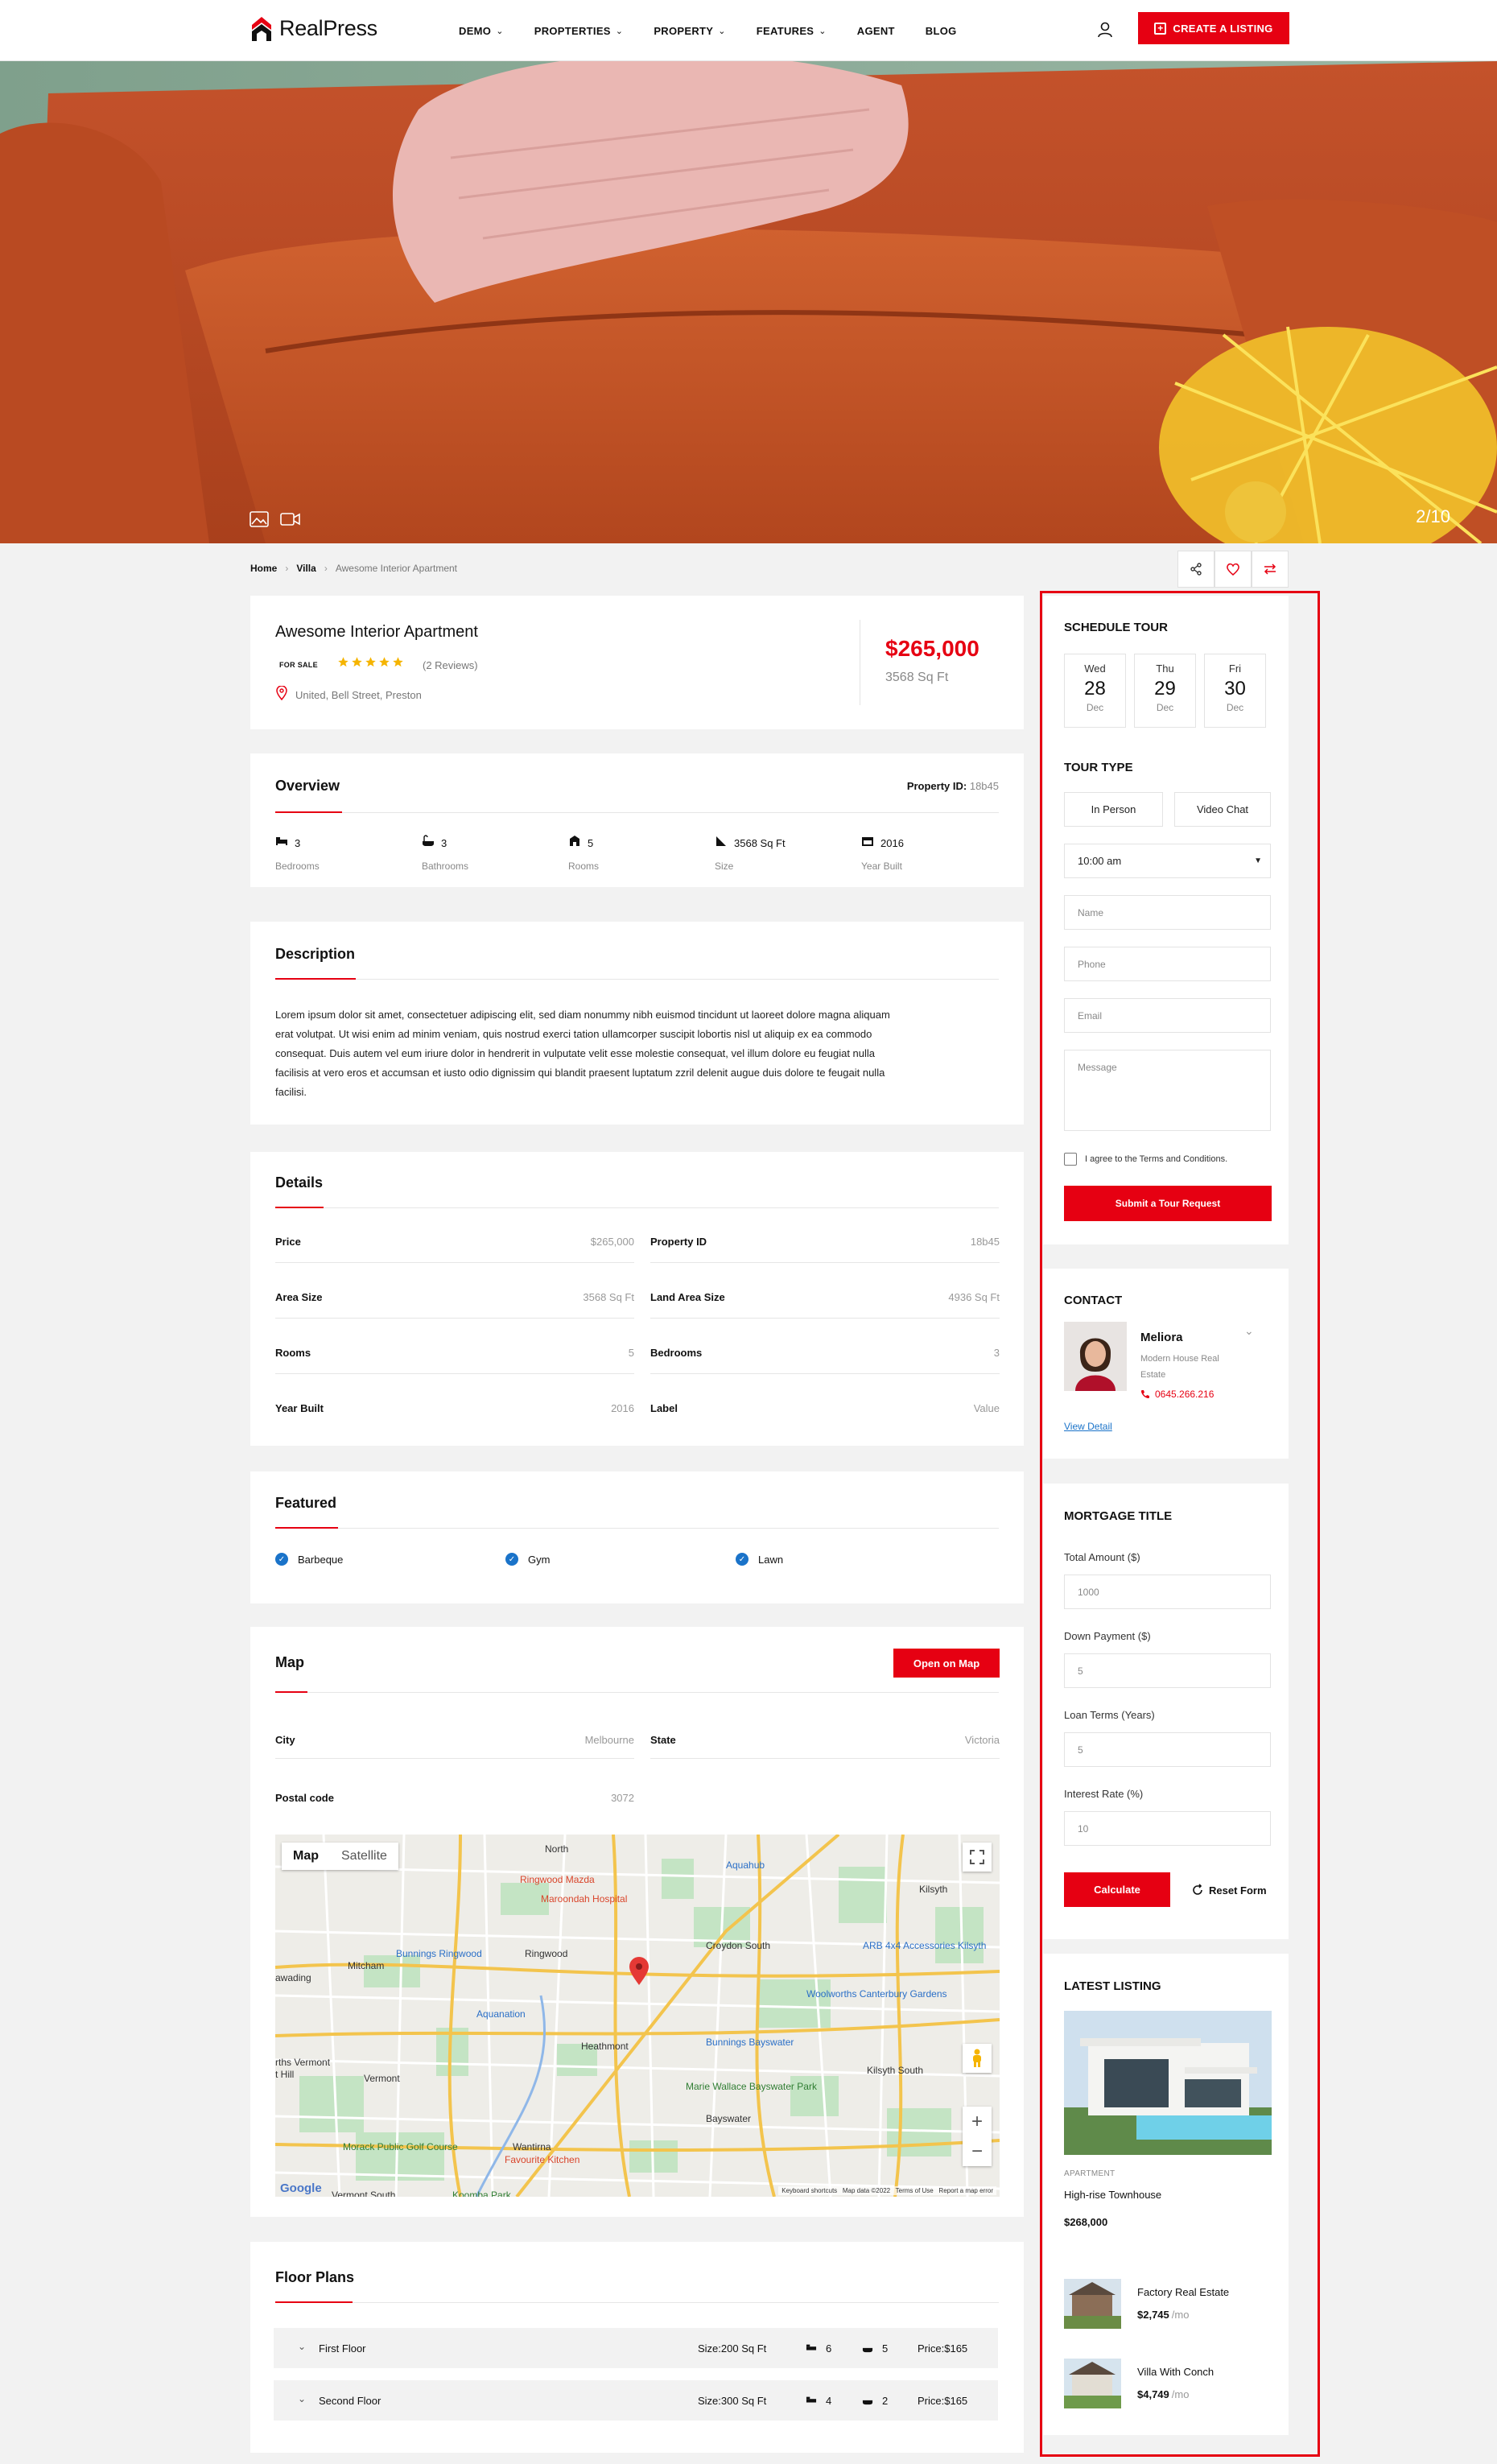 This screenshot has width=1497, height=2464. Describe the element at coordinates (313, 28) in the screenshot. I see `logo: RealPress` at that location.